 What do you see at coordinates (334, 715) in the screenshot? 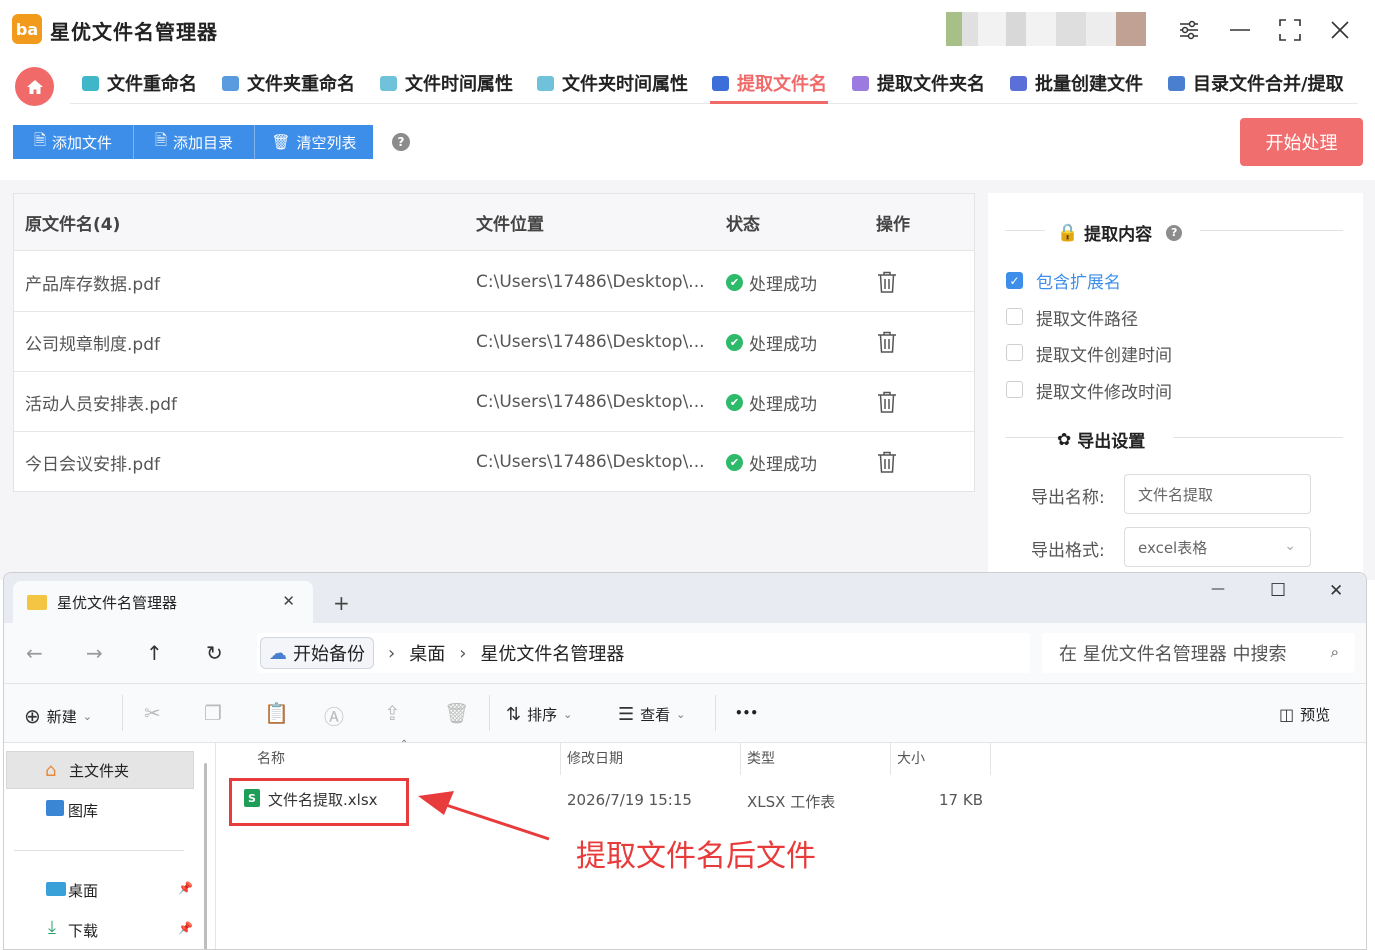
I see `rename-icon: Ⓐ` at bounding box center [334, 715].